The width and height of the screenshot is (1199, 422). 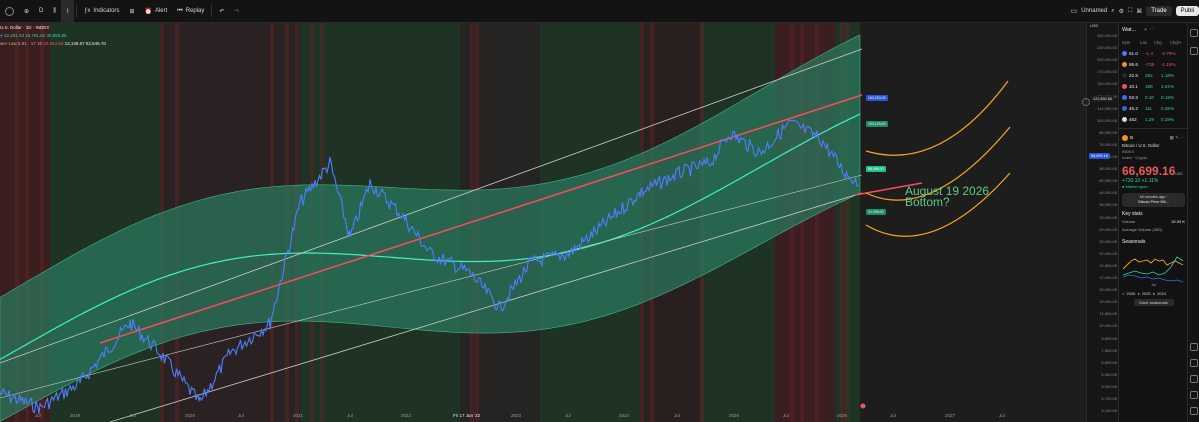 I want to click on templates-button: ⊞, so click(x=131, y=11).